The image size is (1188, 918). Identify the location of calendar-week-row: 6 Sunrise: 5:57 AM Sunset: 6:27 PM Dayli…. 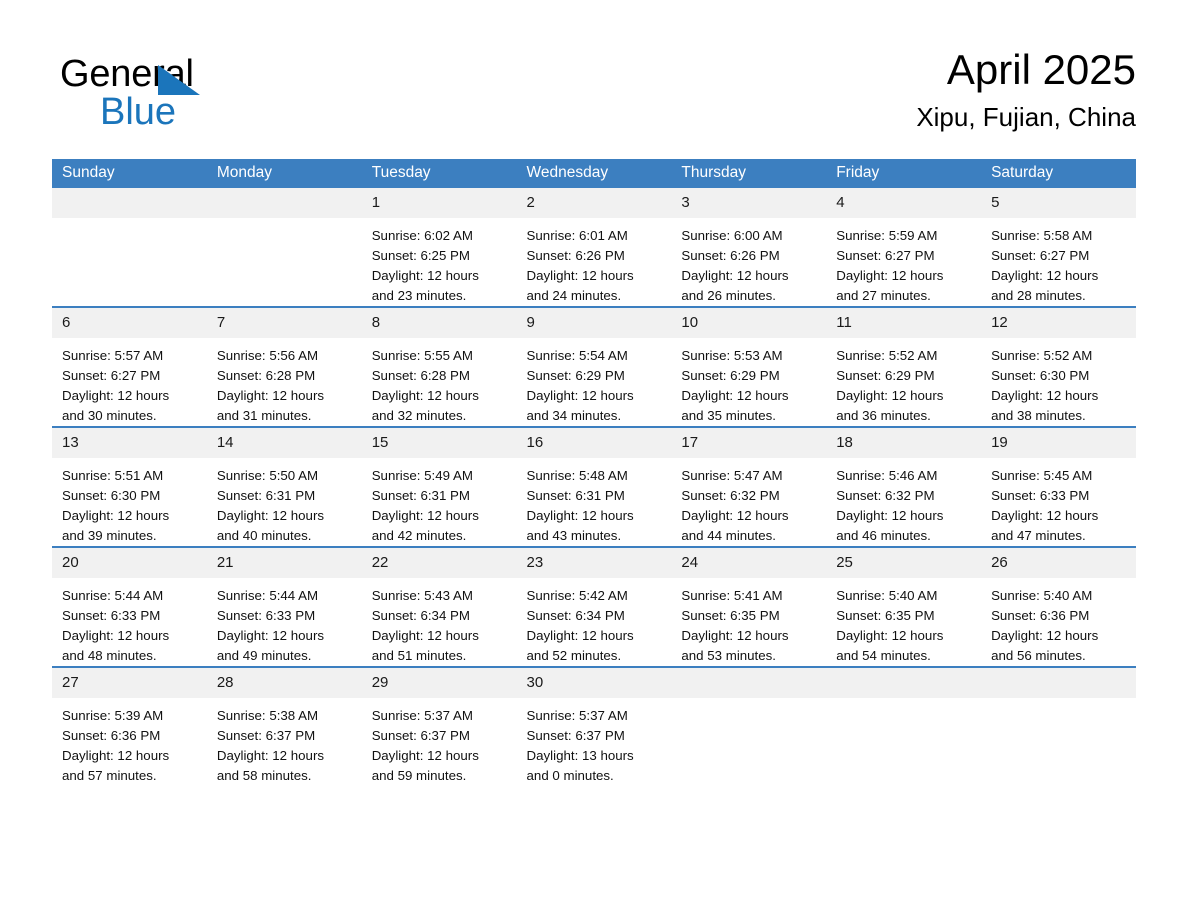
(594, 366).